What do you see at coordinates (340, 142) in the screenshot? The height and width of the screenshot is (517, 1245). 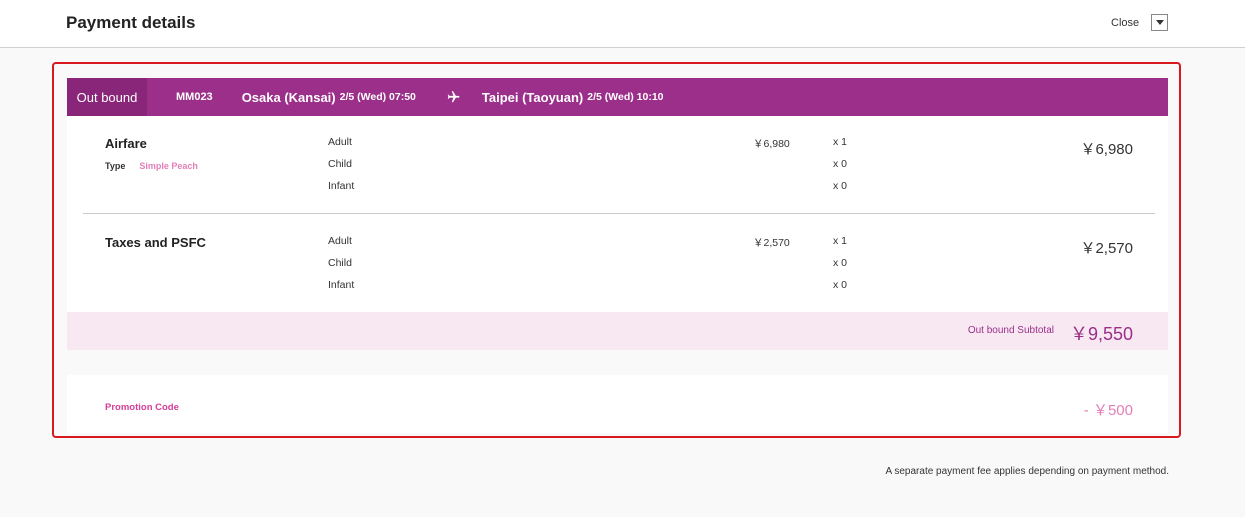 I see `airfare-adult-label: Adult` at bounding box center [340, 142].